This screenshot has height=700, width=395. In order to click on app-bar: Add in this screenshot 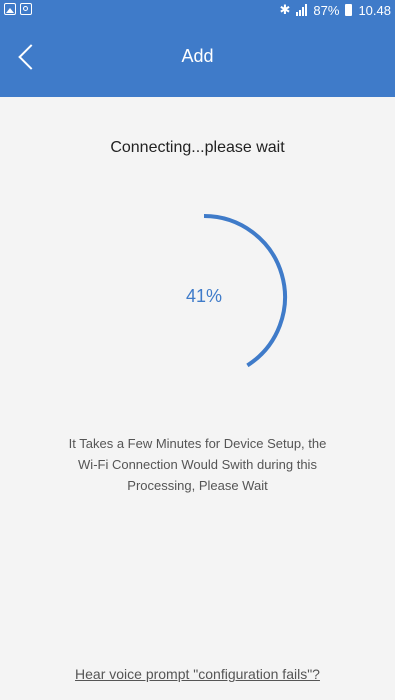, I will do `click(197, 58)`.